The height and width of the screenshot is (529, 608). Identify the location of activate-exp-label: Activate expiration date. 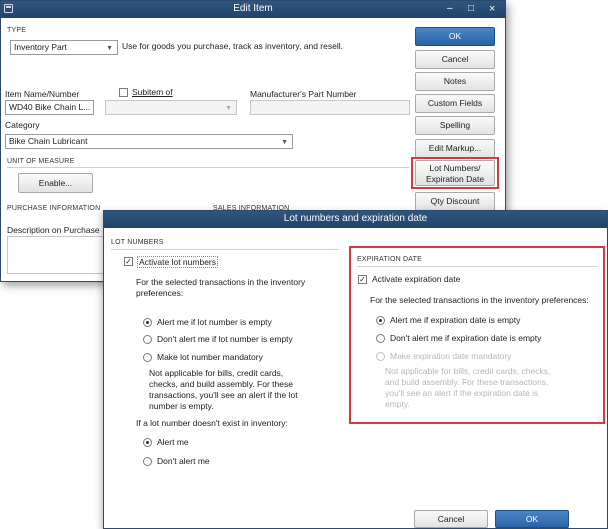
(416, 279).